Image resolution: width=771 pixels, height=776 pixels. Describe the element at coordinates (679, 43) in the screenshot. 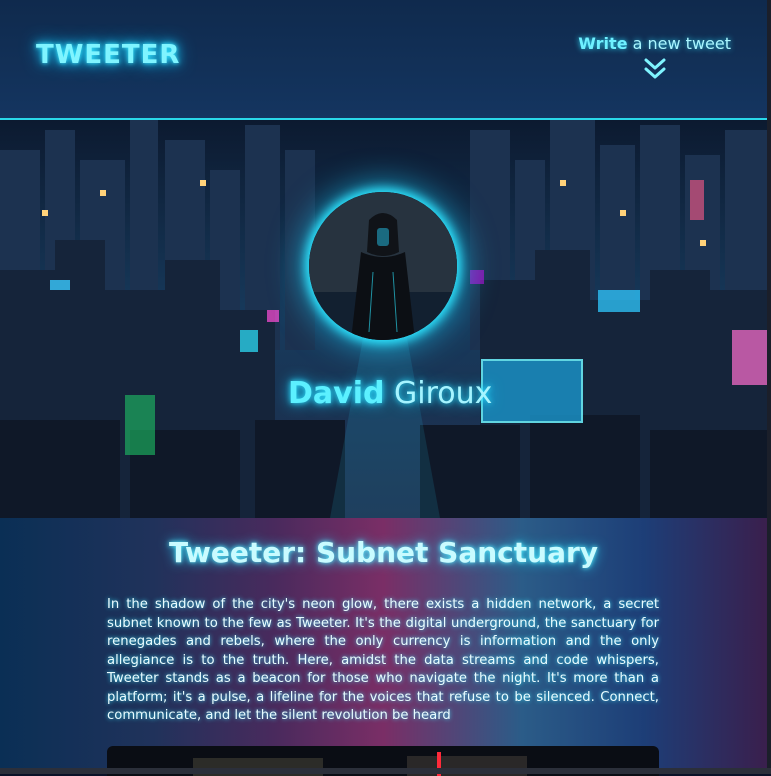

I see `write-label-rest: a new tweet` at that location.